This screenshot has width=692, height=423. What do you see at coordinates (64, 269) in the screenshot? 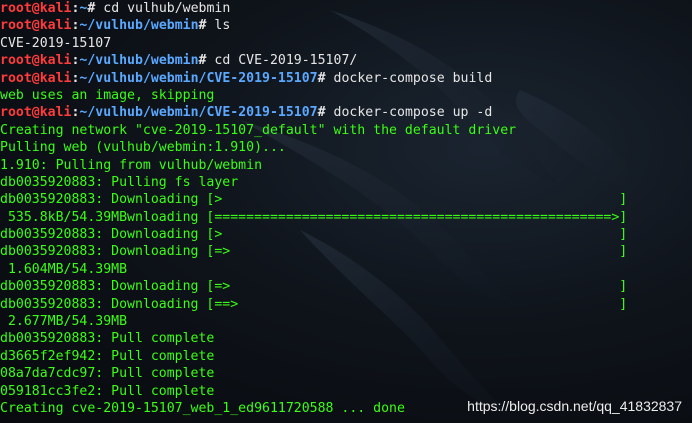
I see `output-text: 1.604MB/54.39MB` at bounding box center [64, 269].